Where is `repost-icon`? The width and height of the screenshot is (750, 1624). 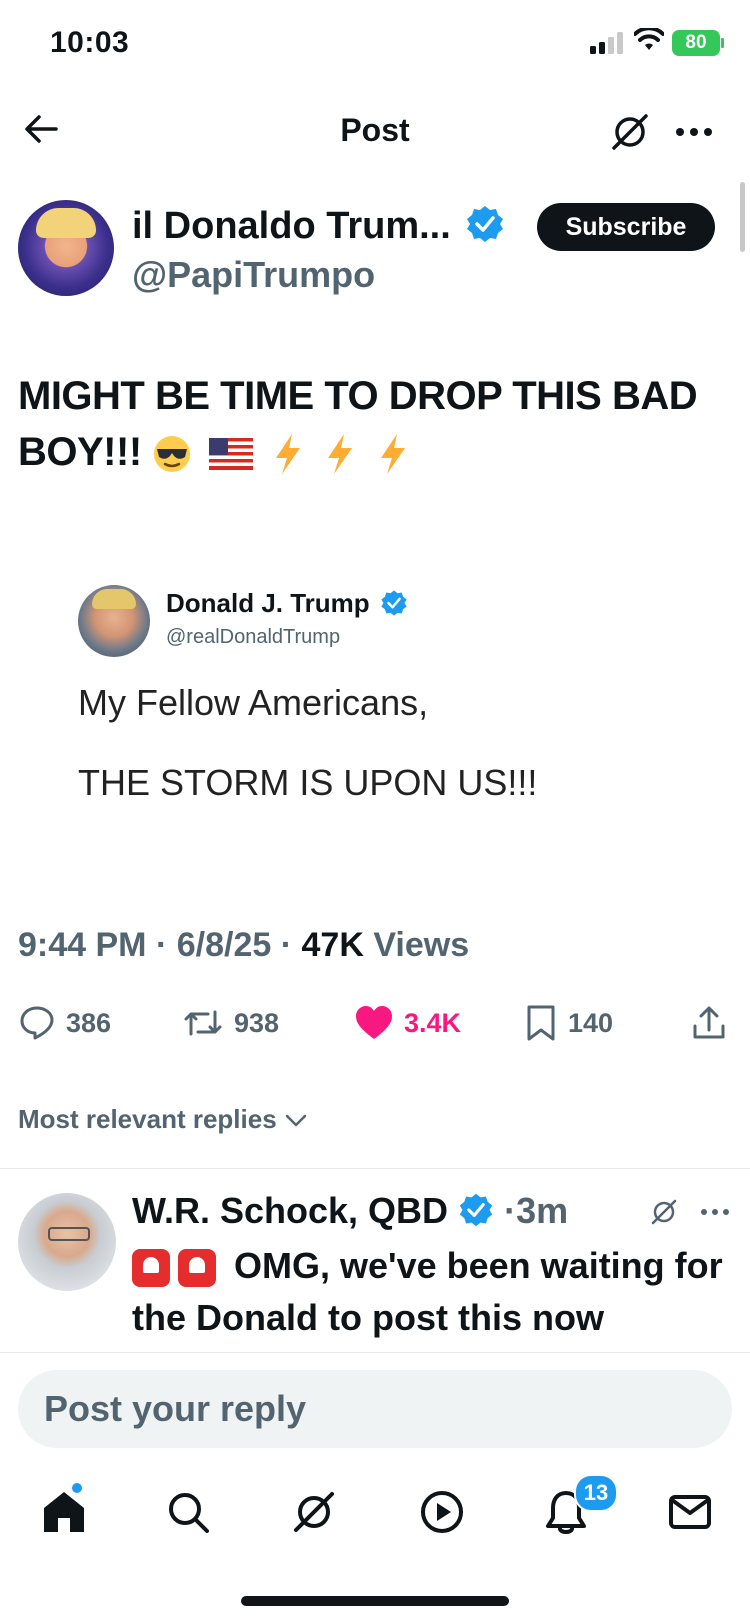
repost-icon is located at coordinates (203, 1023).